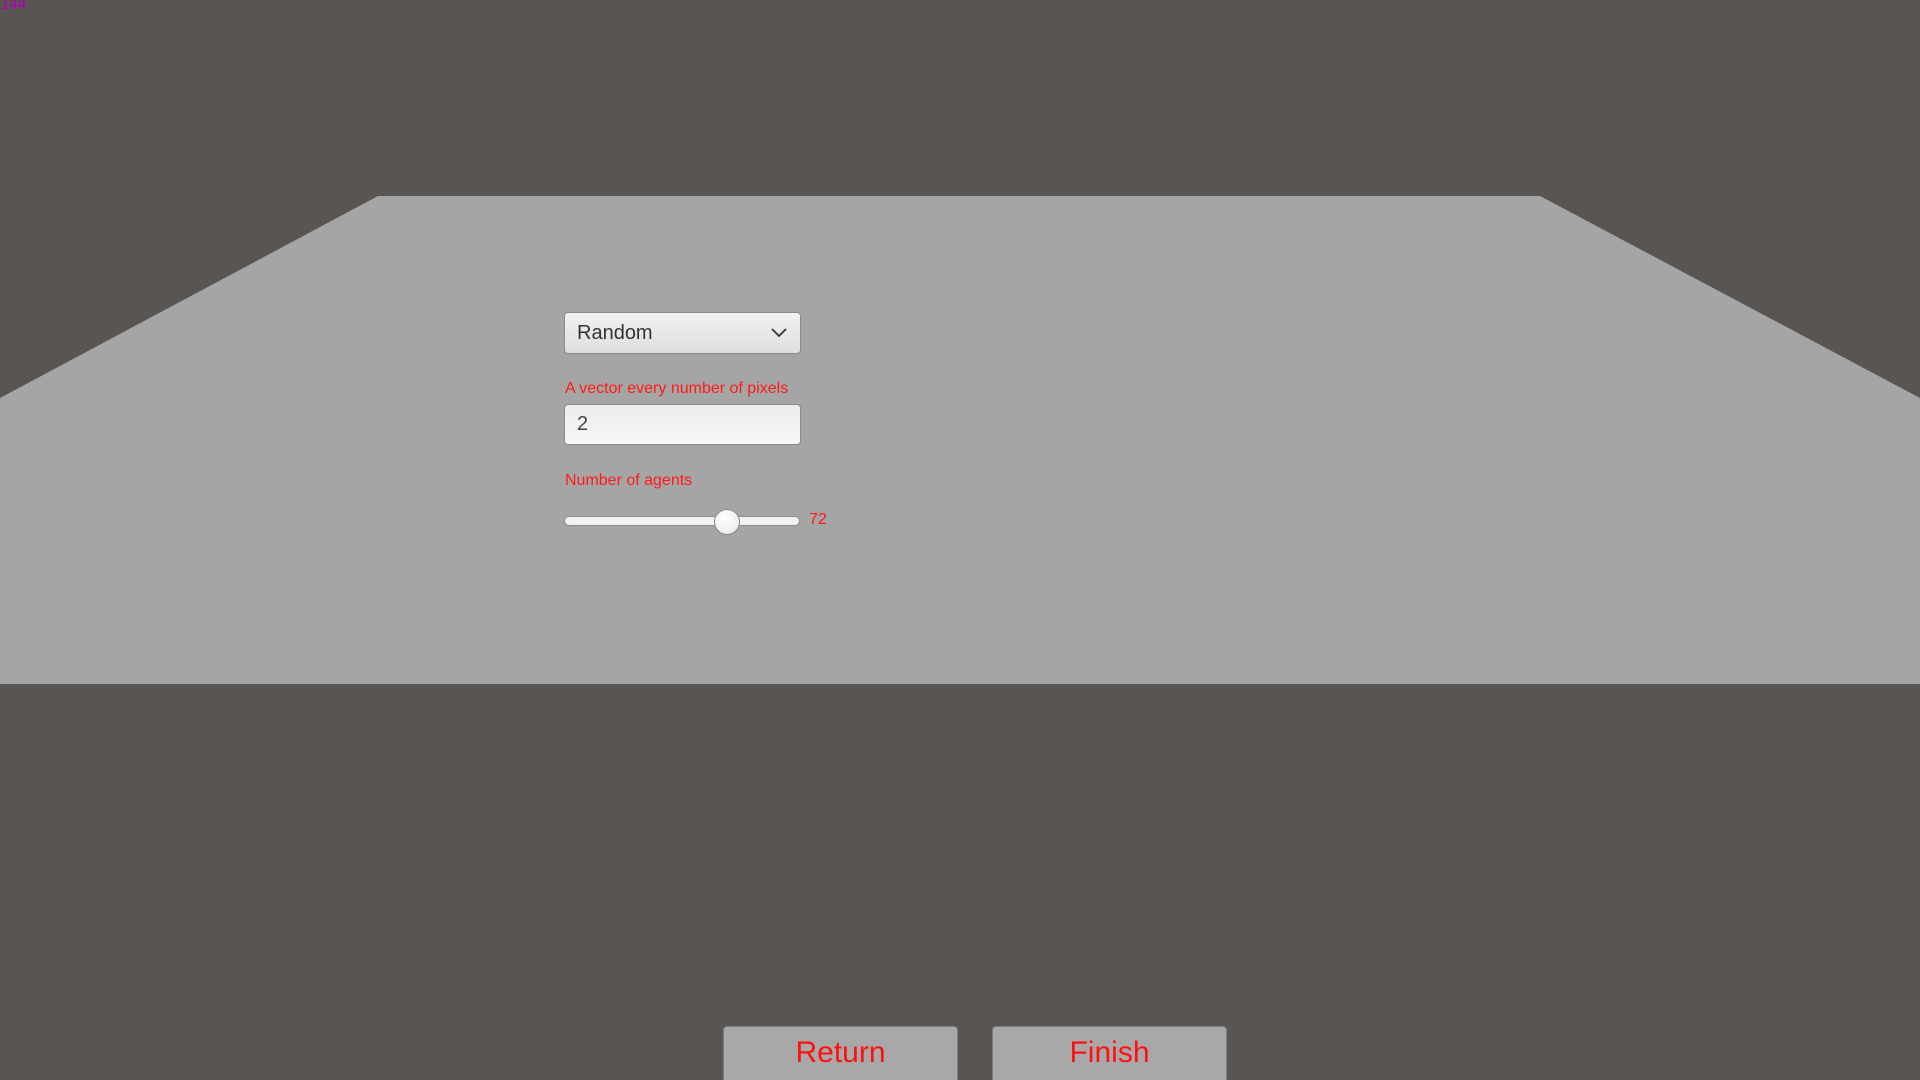 This screenshot has width=1920, height=1080. What do you see at coordinates (682, 424) in the screenshot?
I see `vector-spacing-input` at bounding box center [682, 424].